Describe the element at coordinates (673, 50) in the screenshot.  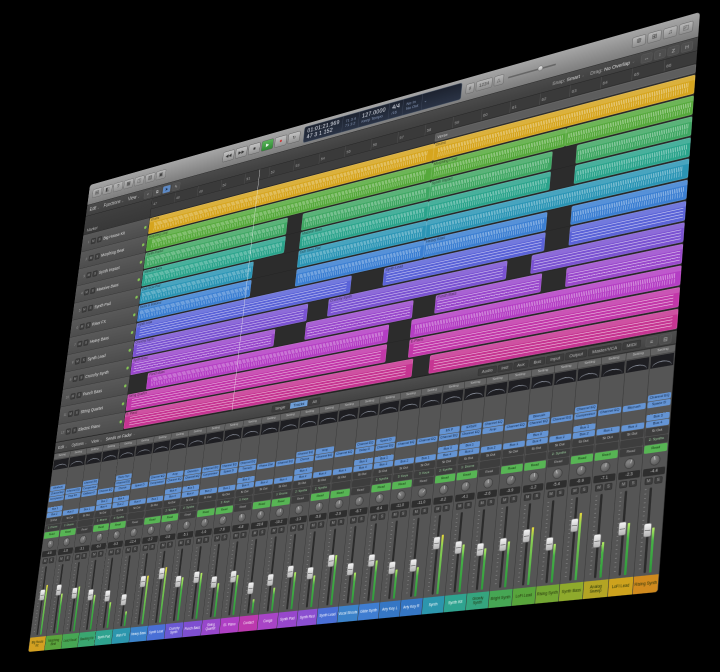
I see `auto-zoom-button: Z` at that location.